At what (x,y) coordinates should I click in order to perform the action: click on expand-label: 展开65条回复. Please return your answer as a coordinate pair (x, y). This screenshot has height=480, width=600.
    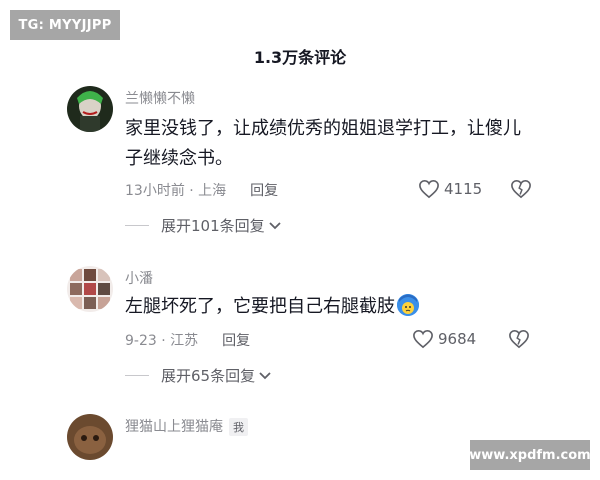
    Looking at the image, I should click on (208, 376).